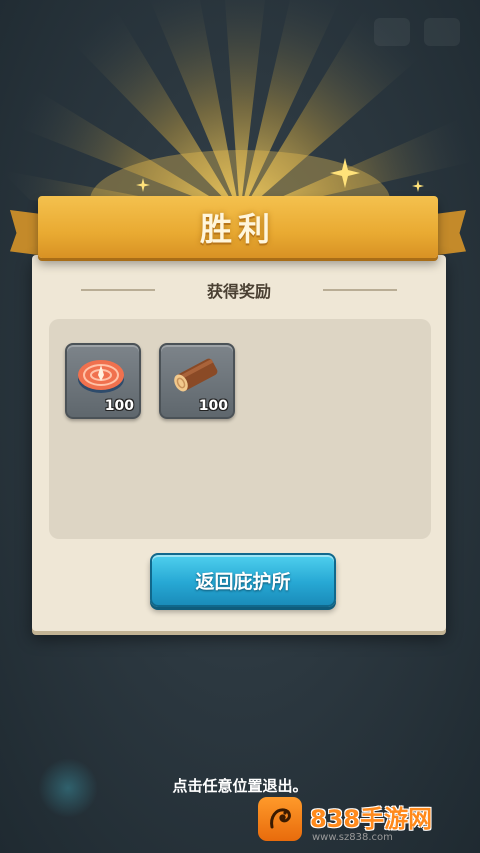  I want to click on return-button-label: 返回庇护所, so click(243, 581).